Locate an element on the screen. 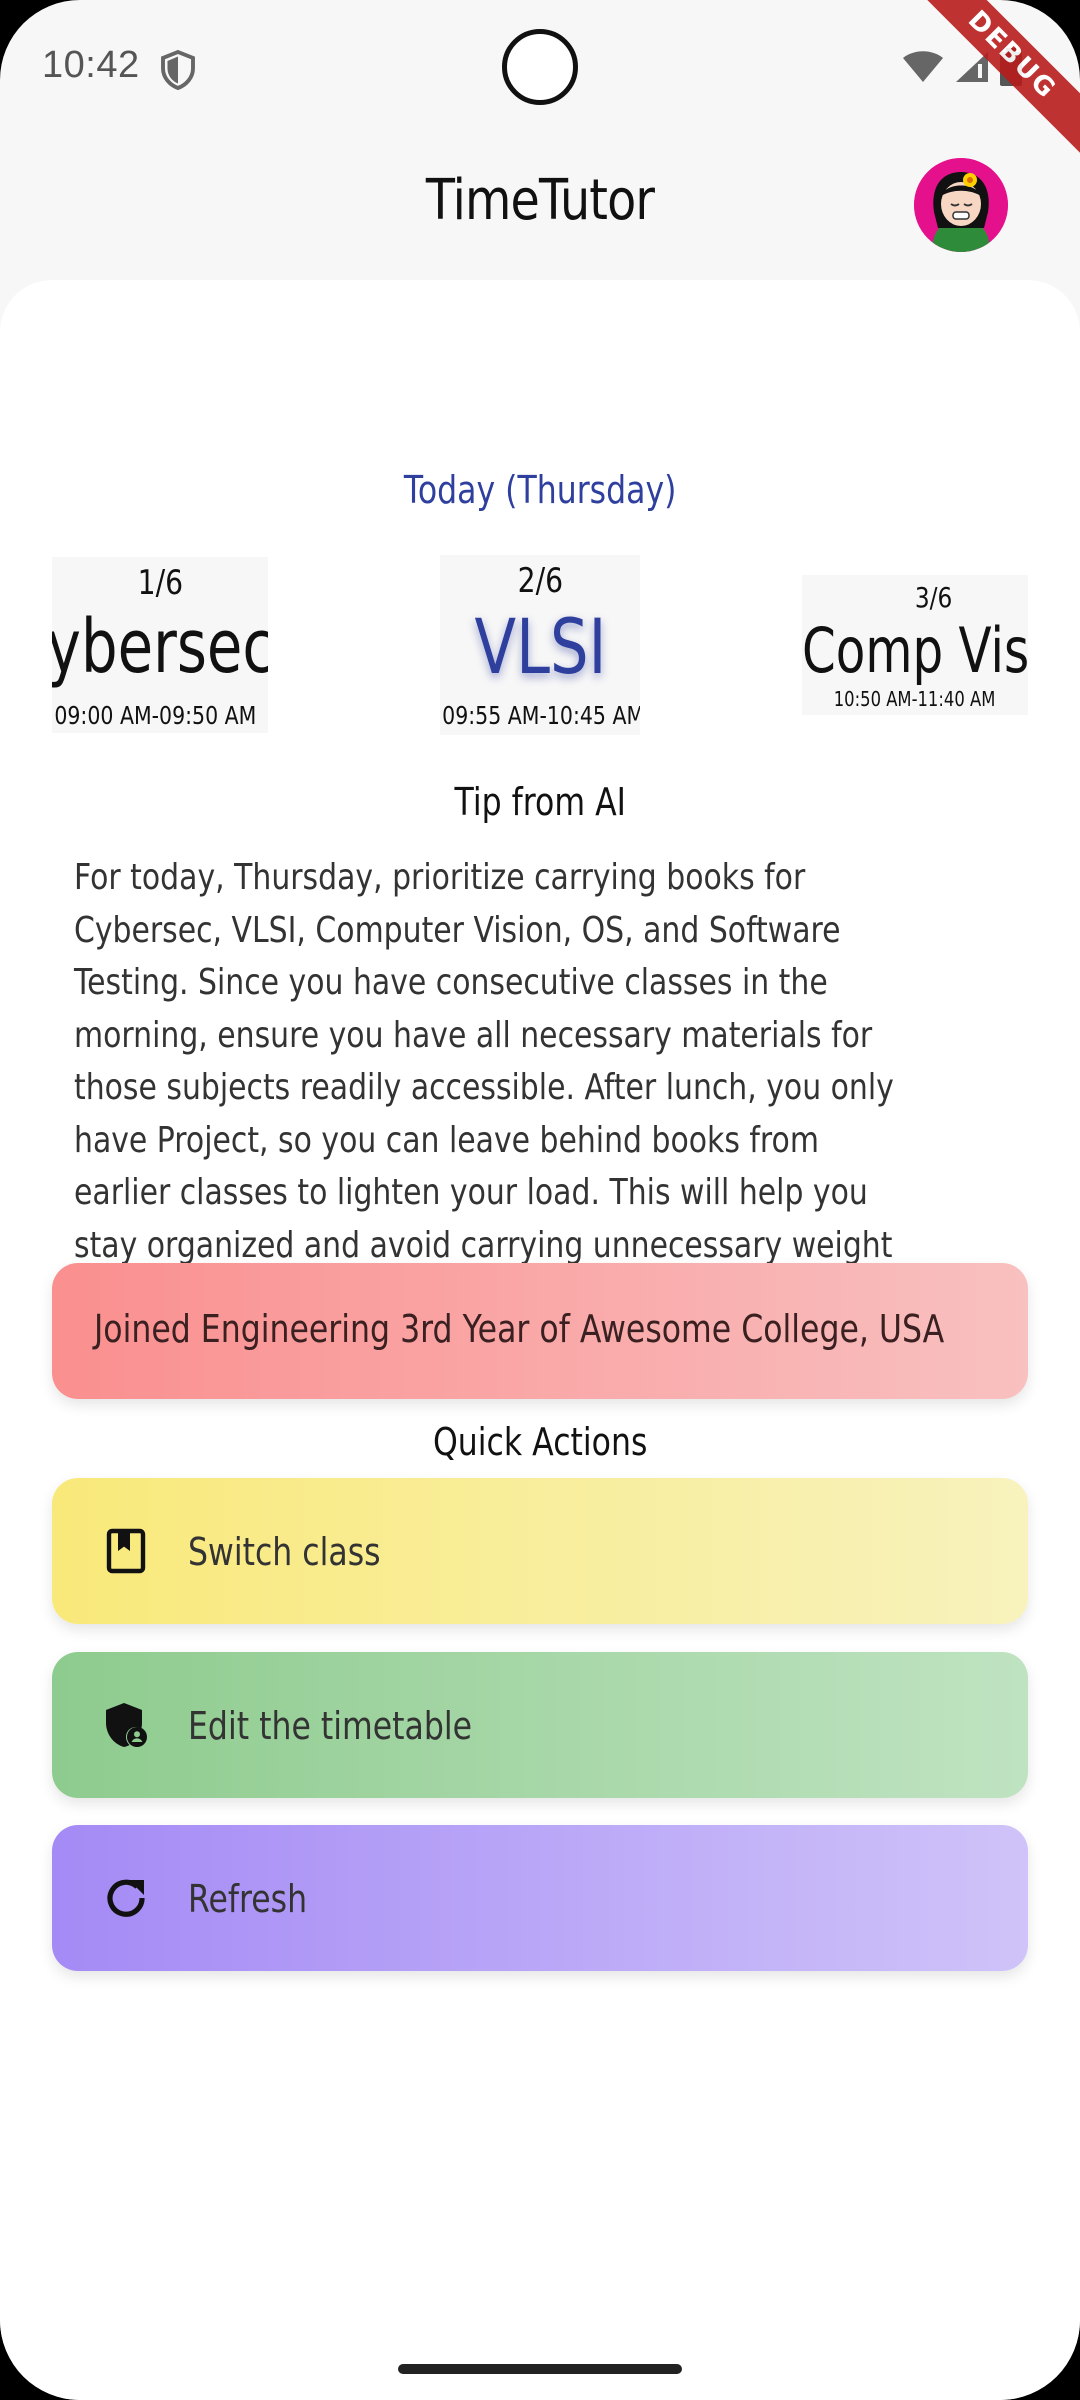  status-bar: 10:42 is located at coordinates (540, 67).